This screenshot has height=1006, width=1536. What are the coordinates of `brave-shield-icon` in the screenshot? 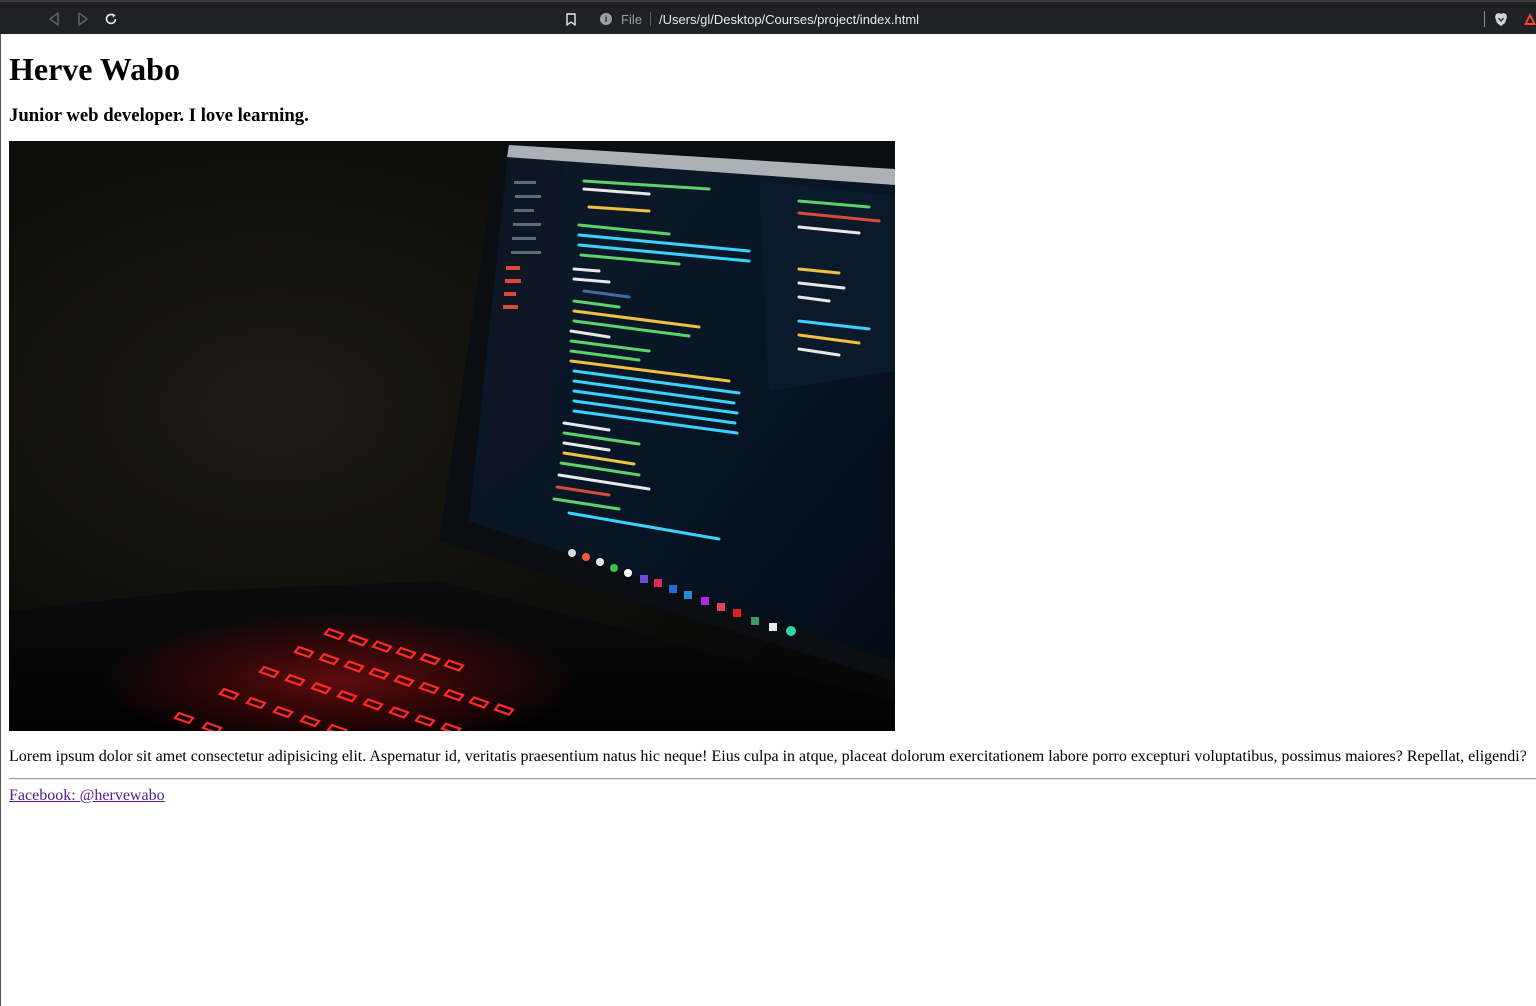 It's located at (1501, 19).